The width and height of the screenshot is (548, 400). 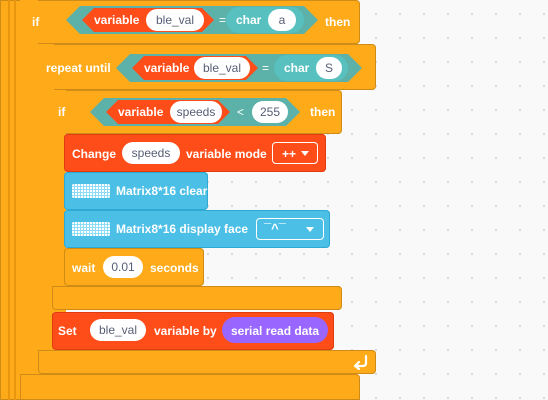 I want to click on then-keyword-inner: then, so click(x=323, y=112).